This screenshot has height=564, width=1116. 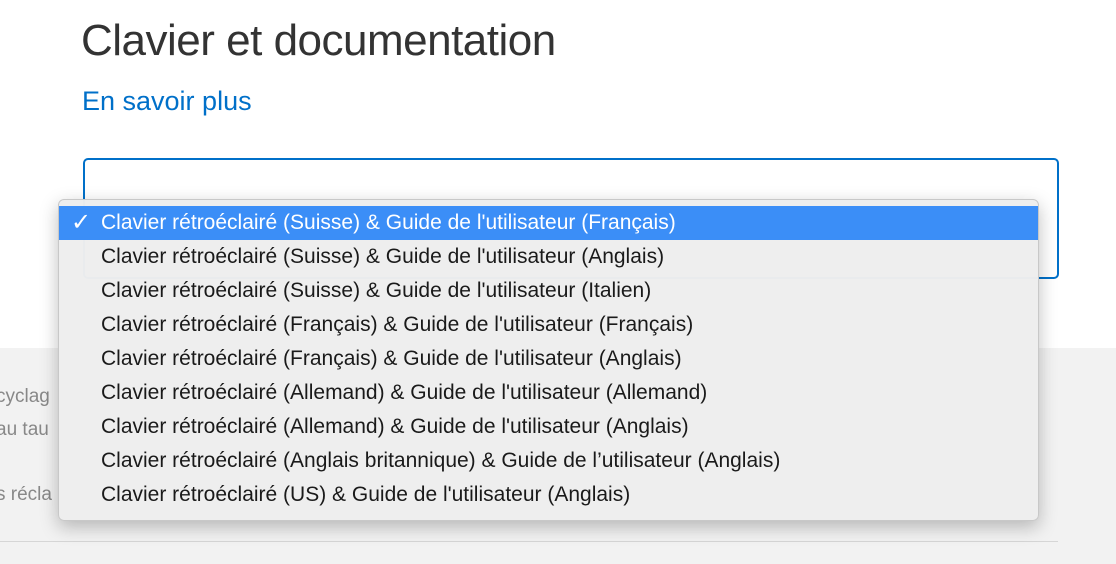 What do you see at coordinates (26, 494) in the screenshot?
I see `background-text-3: s récla` at bounding box center [26, 494].